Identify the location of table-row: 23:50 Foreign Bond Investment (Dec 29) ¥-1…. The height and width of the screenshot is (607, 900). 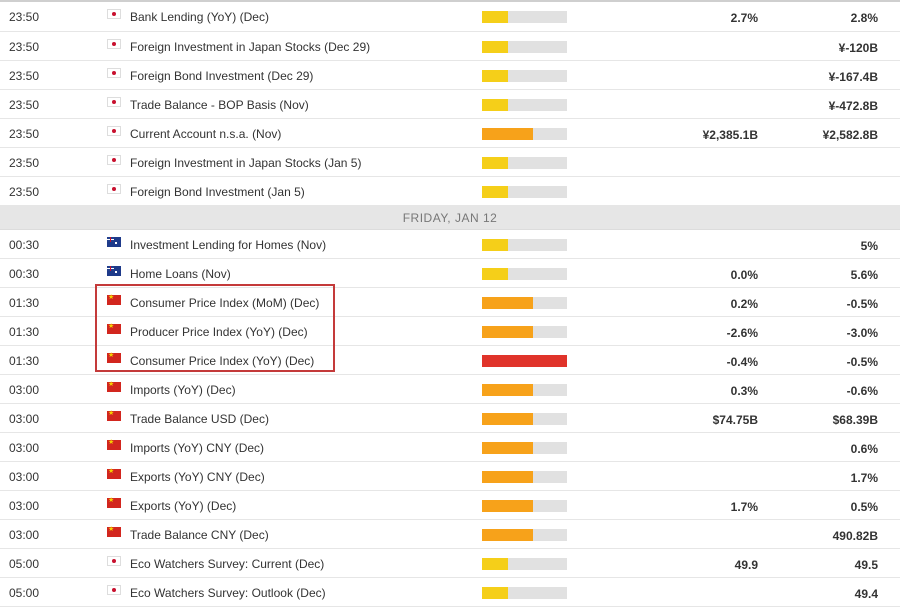
(450, 75).